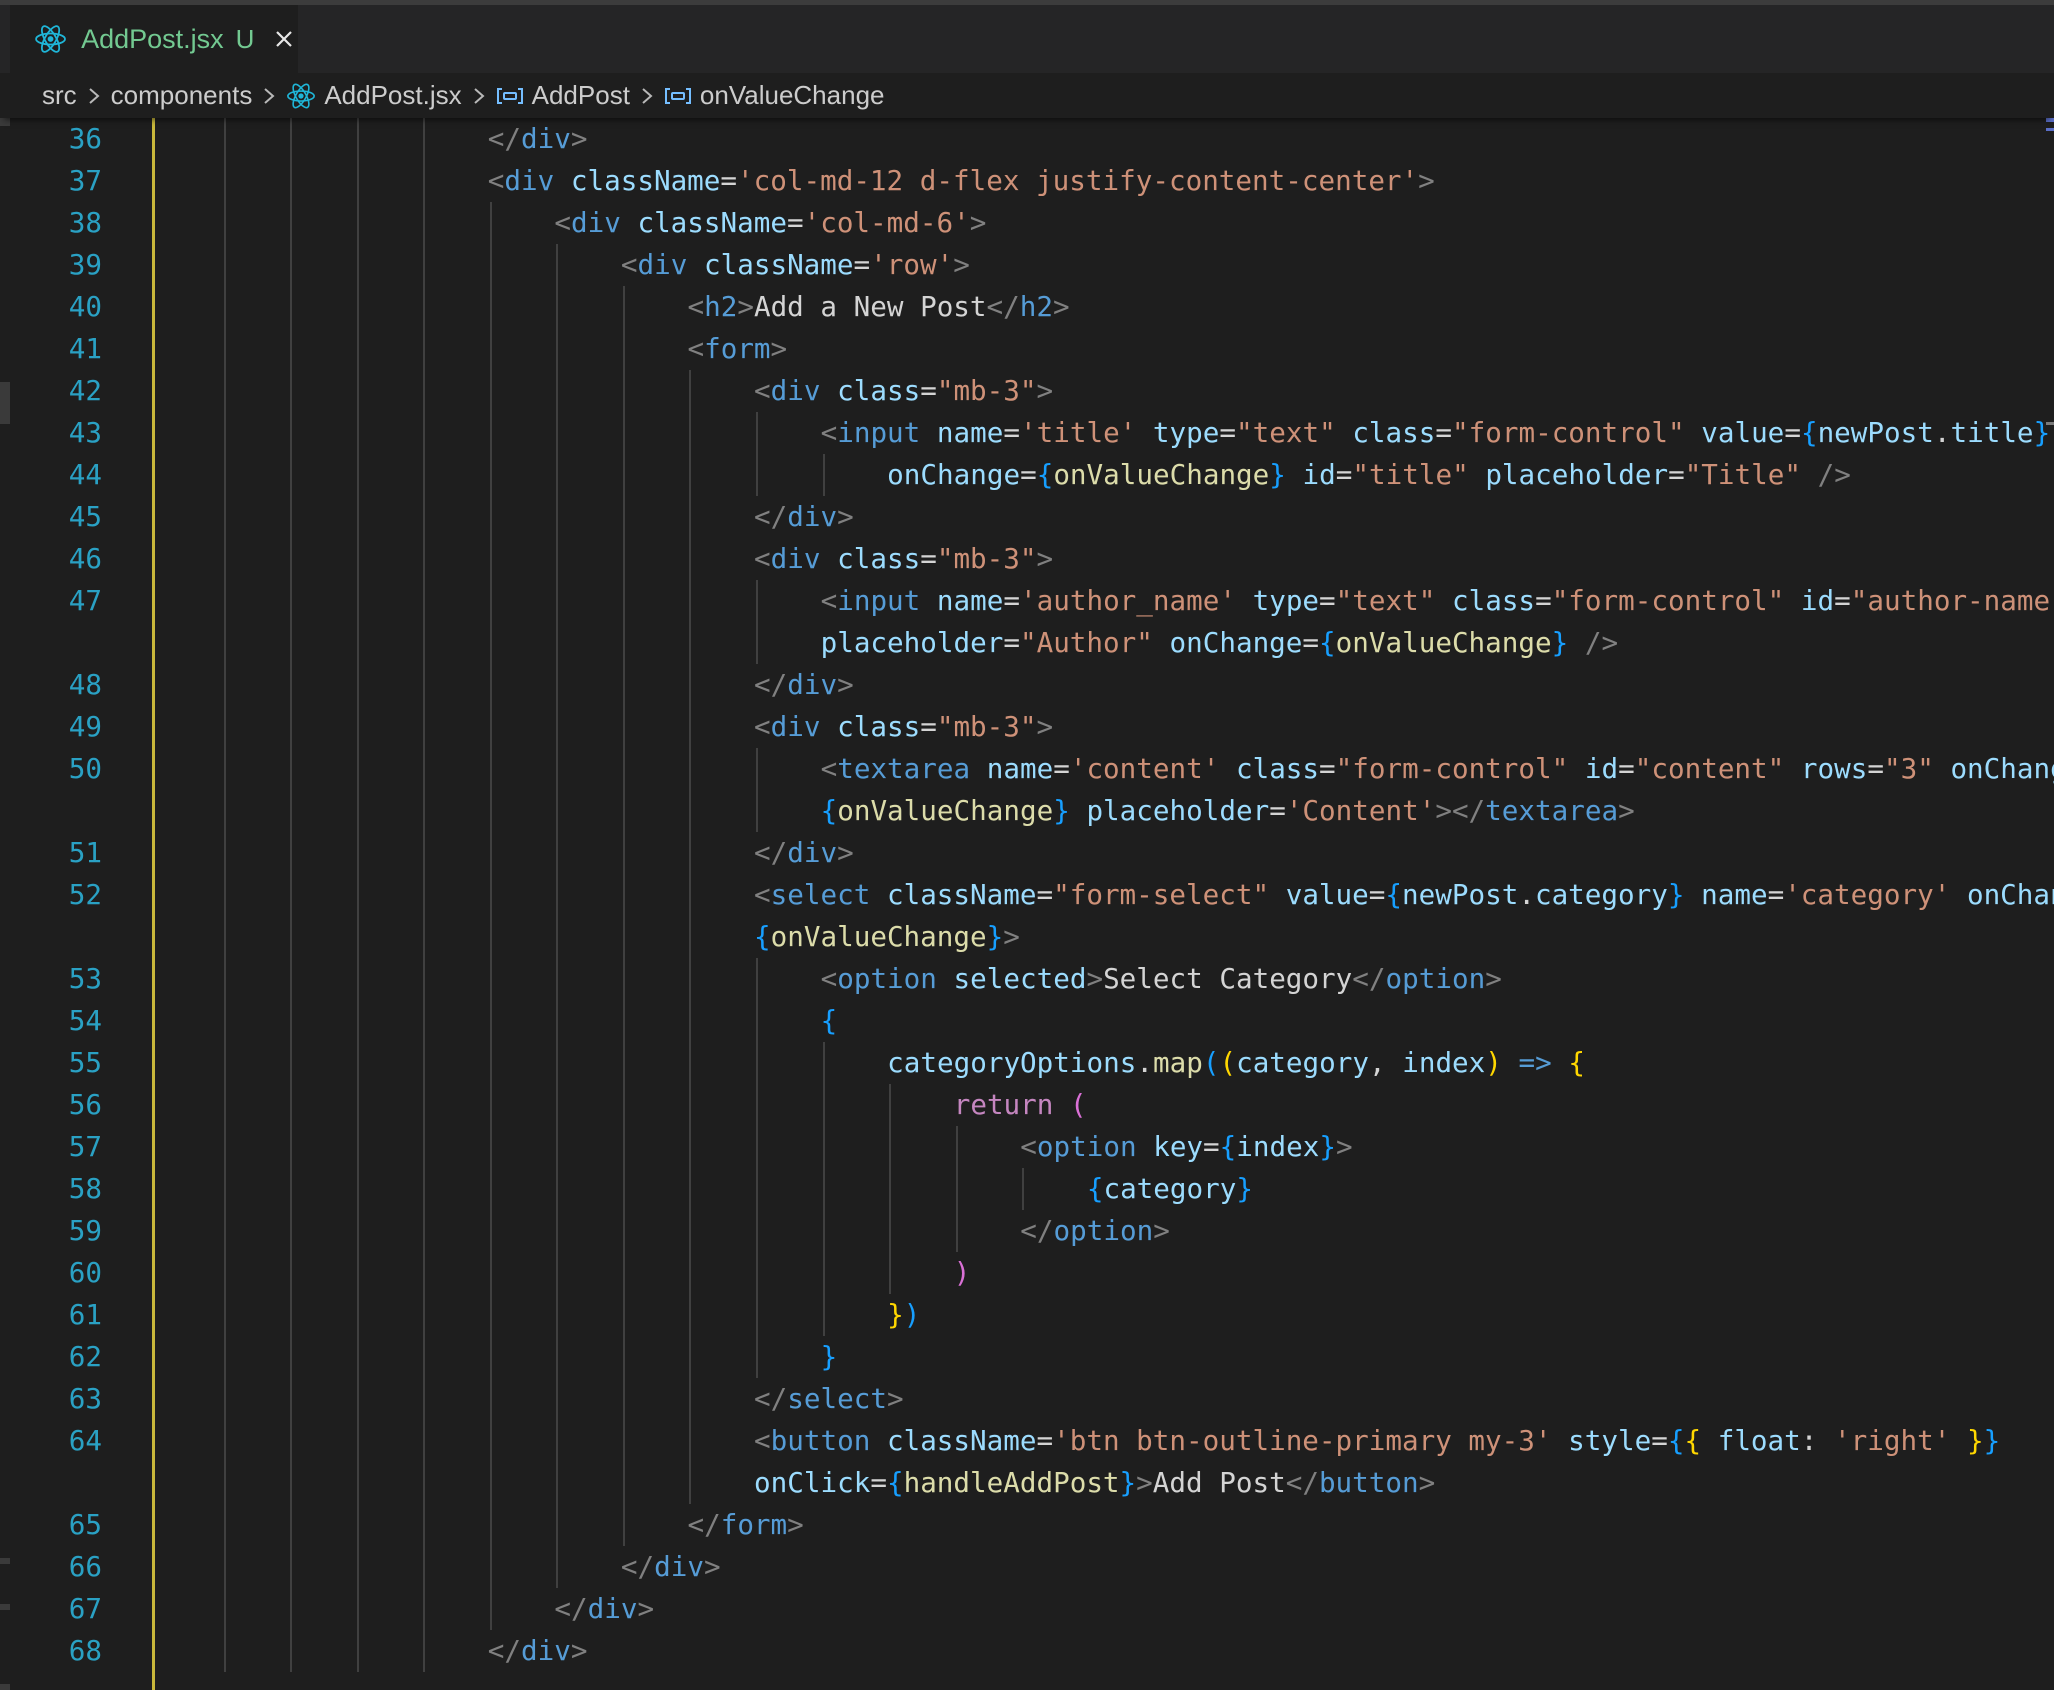 The height and width of the screenshot is (1690, 2054). What do you see at coordinates (1460, 810) in the screenshot?
I see `code-token: ></` at bounding box center [1460, 810].